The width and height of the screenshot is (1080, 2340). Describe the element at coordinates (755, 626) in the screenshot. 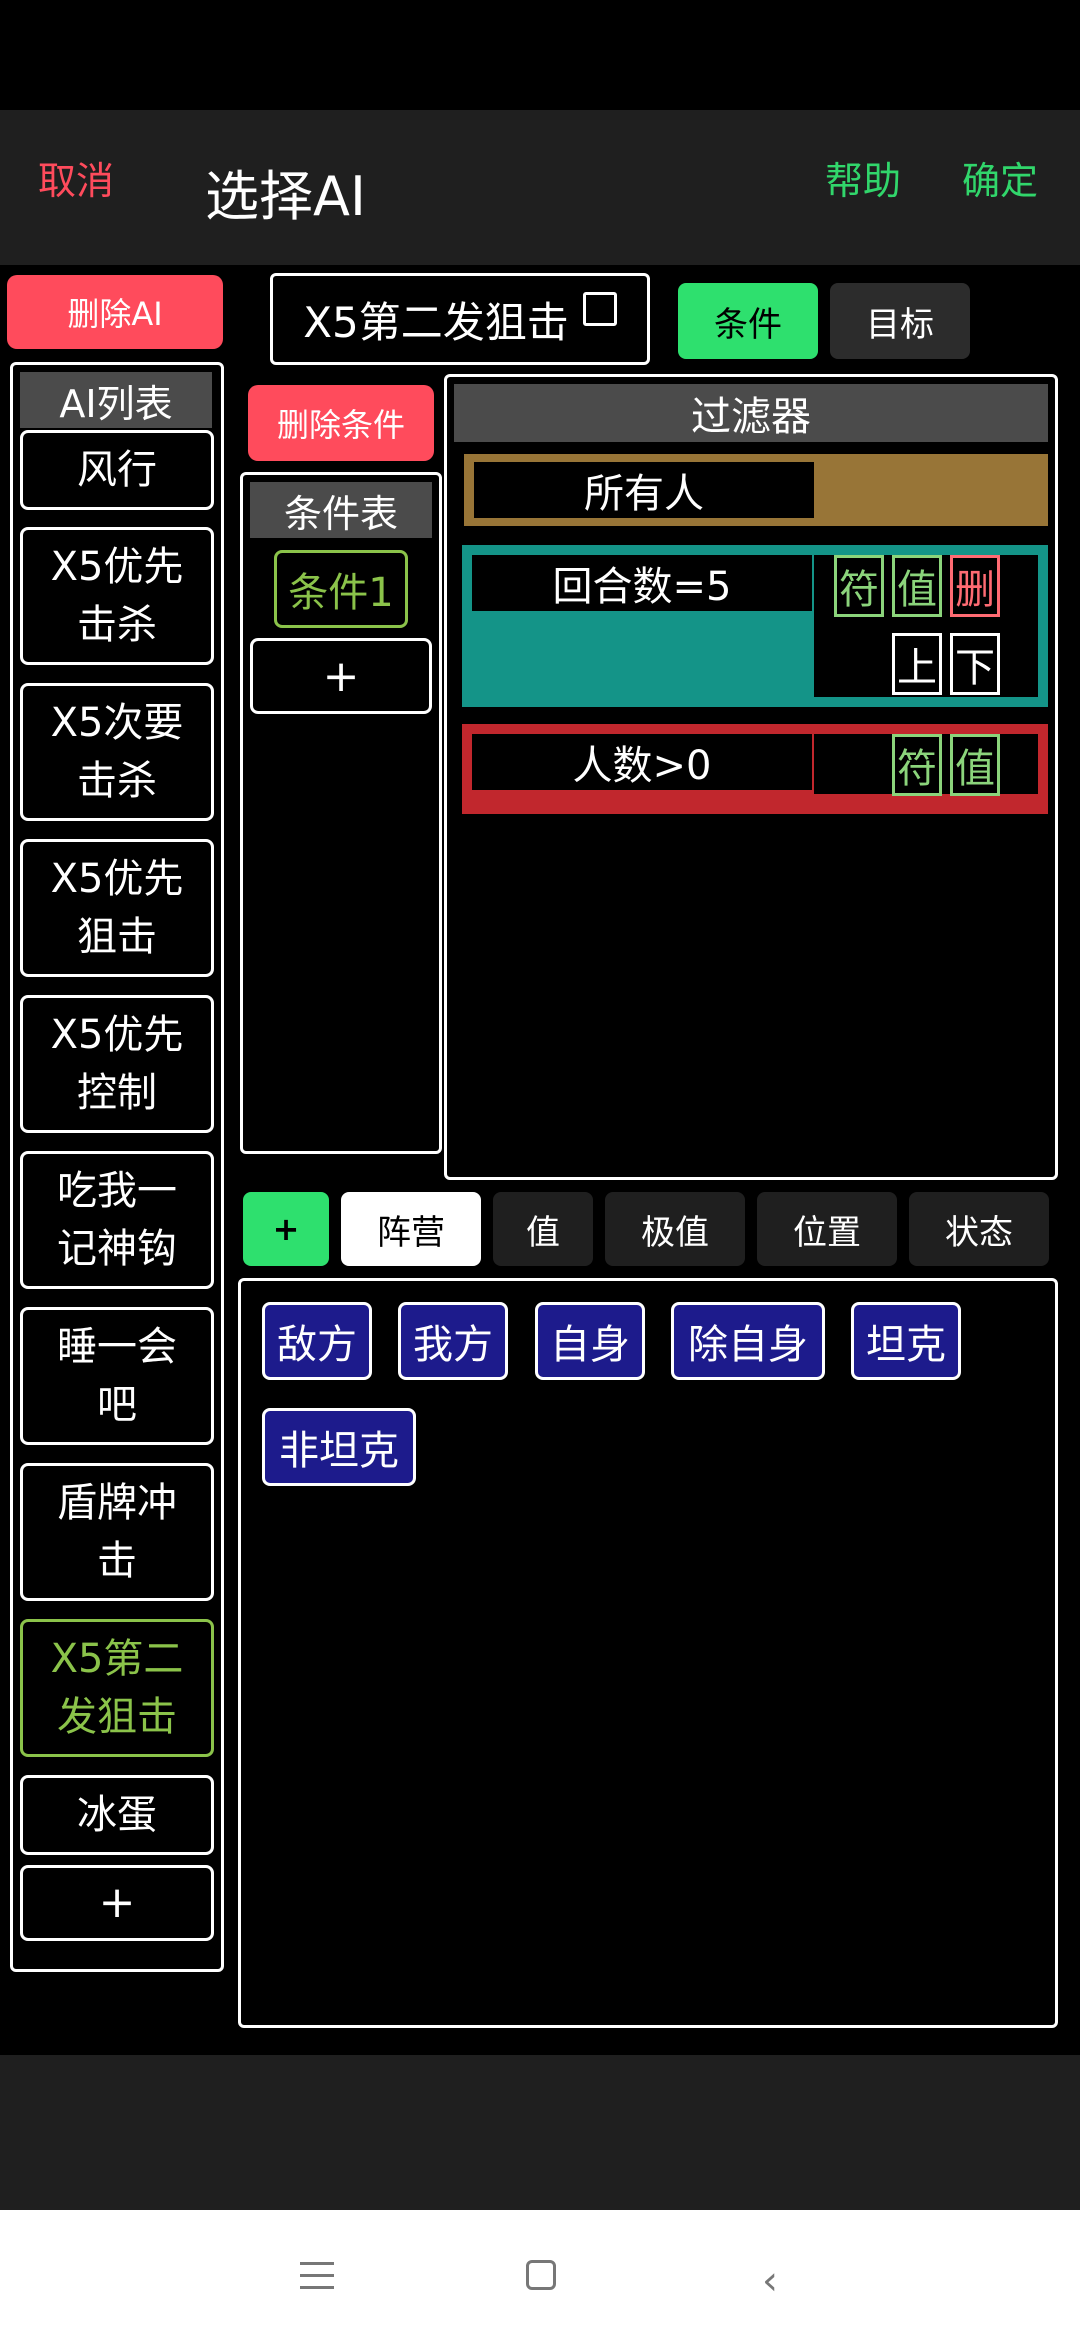

I see `filter-row: 回合数=5 符 值 删 上 下` at that location.